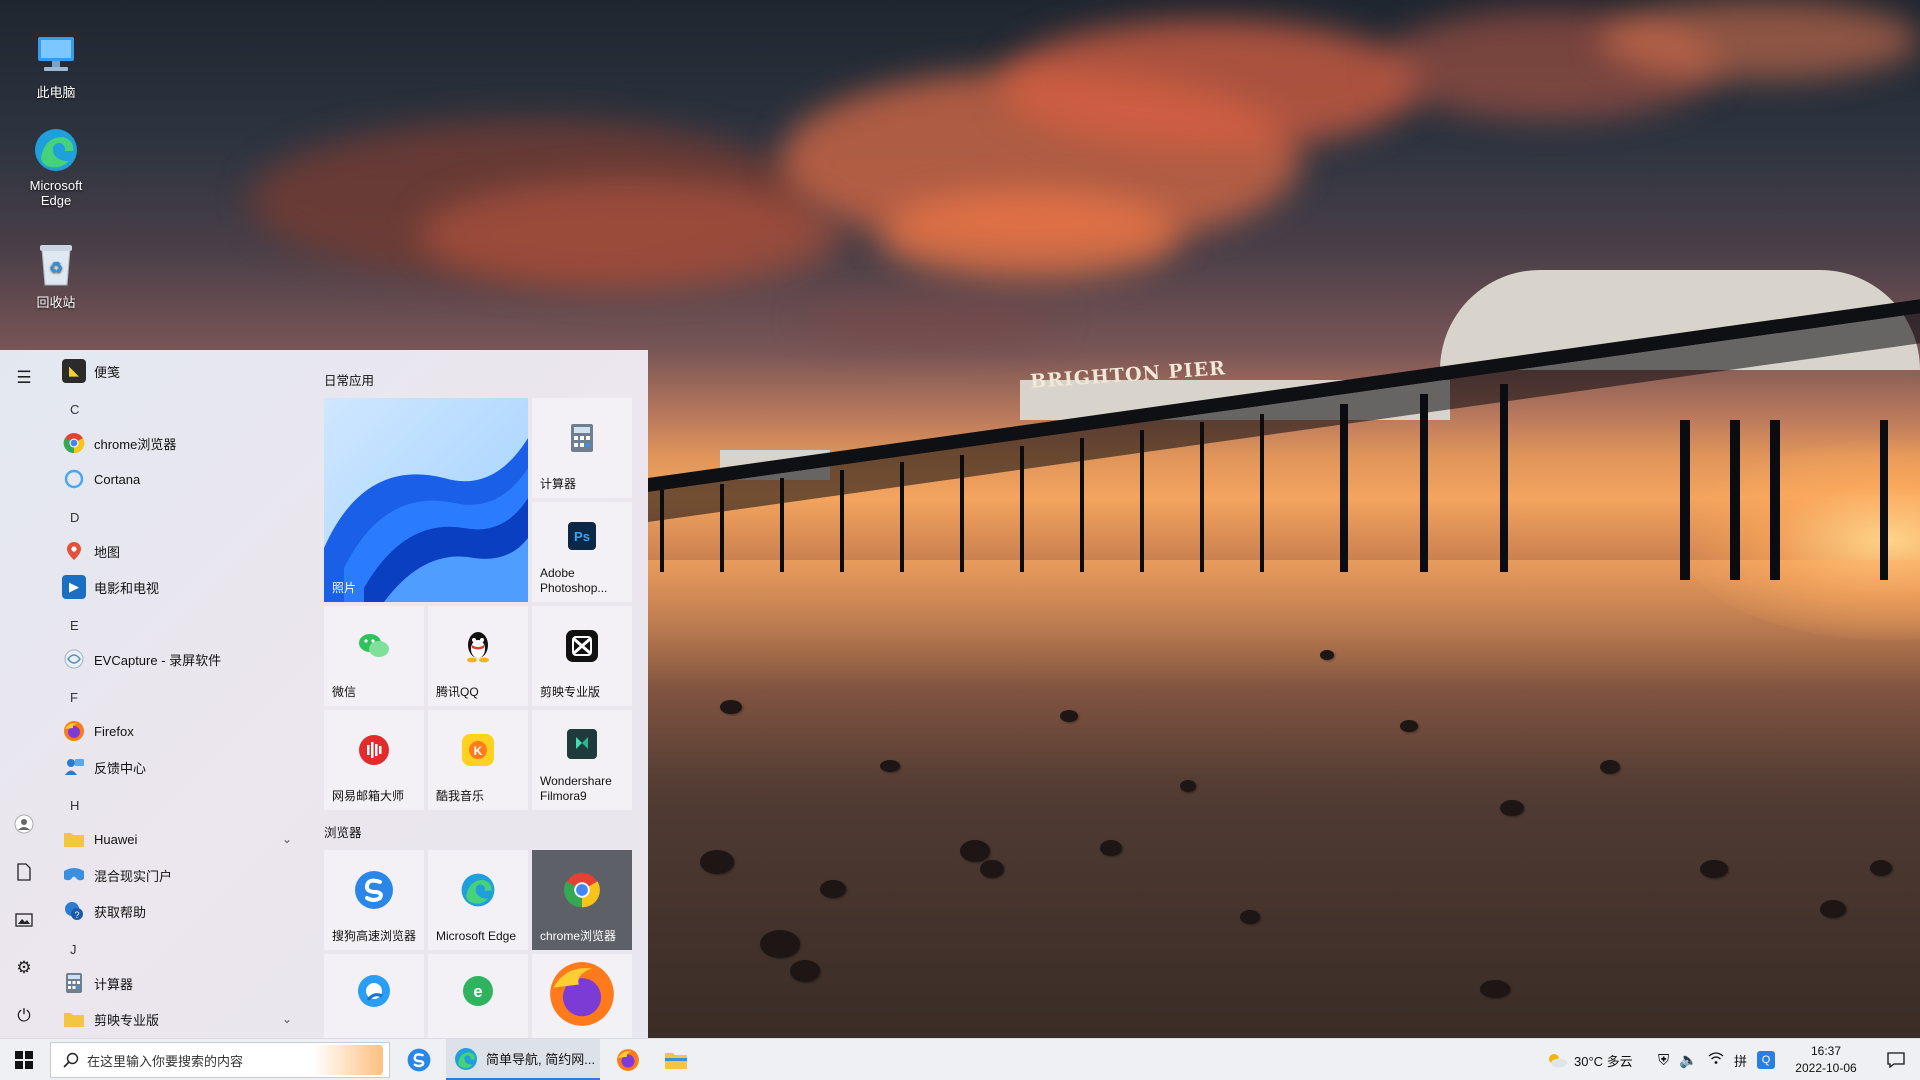 The width and height of the screenshot is (1920, 1080). Describe the element at coordinates (558, 484) in the screenshot. I see `tile-label: 计算器` at that location.